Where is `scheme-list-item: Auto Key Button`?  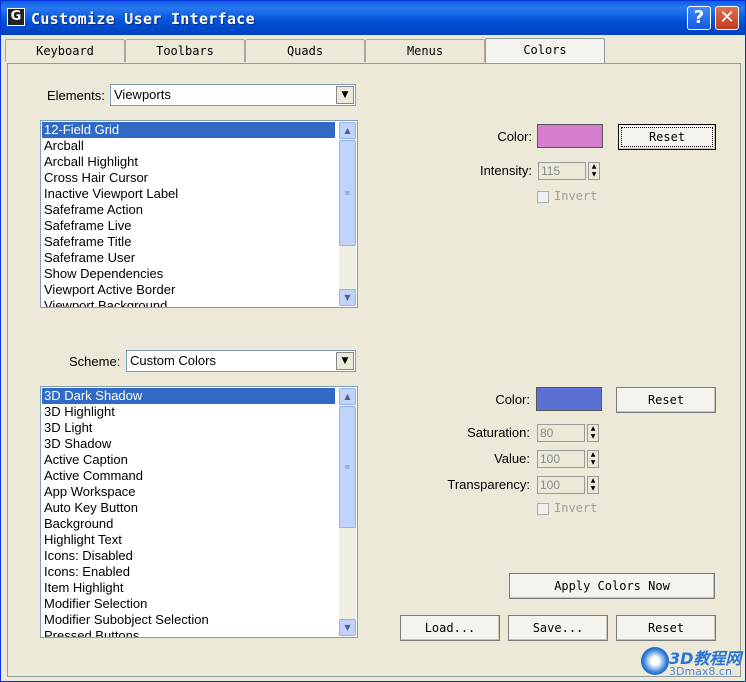 scheme-list-item: Auto Key Button is located at coordinates (188, 508).